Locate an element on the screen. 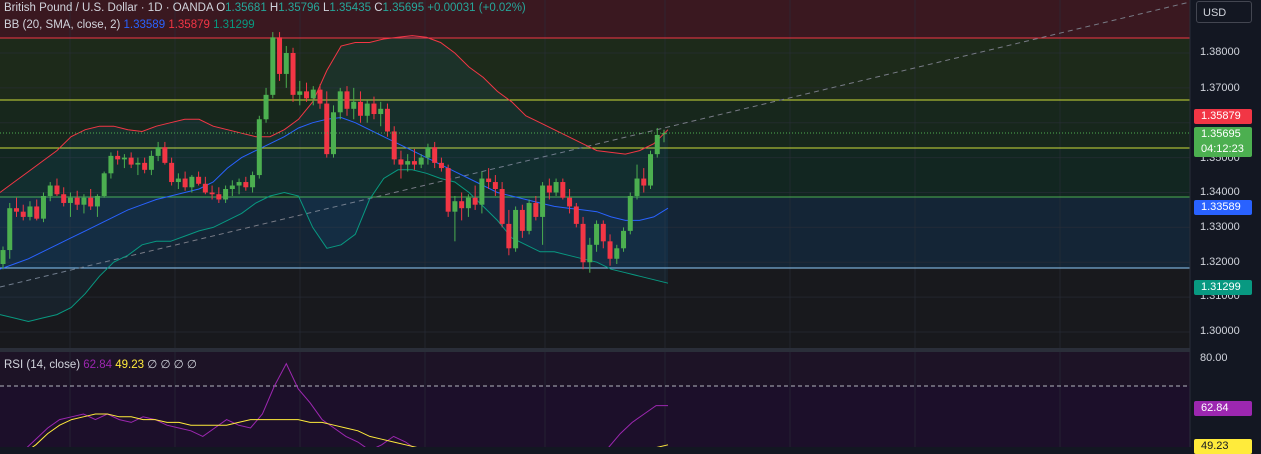 Image resolution: width=1261 pixels, height=454 pixels. close-label: C is located at coordinates (378, 8).